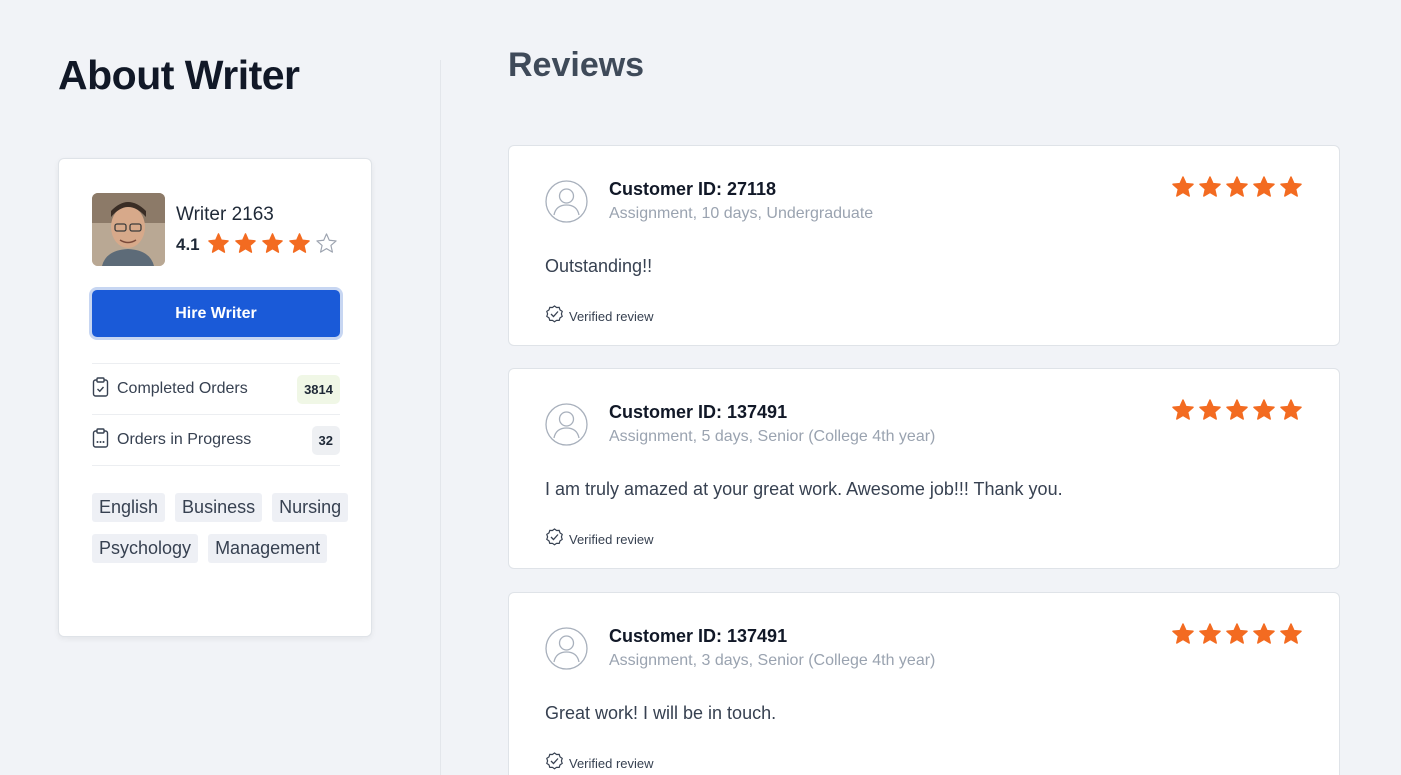 The height and width of the screenshot is (775, 1401). I want to click on review-text: Great work! I will be in touch., so click(661, 713).